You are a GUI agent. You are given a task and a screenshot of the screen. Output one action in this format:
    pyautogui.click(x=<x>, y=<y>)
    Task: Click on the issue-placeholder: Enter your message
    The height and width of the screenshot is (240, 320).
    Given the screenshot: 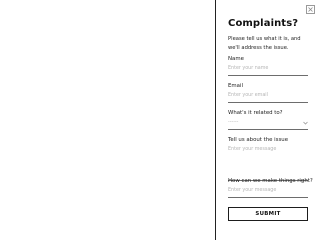 What is the action you would take?
    pyautogui.click(x=252, y=149)
    